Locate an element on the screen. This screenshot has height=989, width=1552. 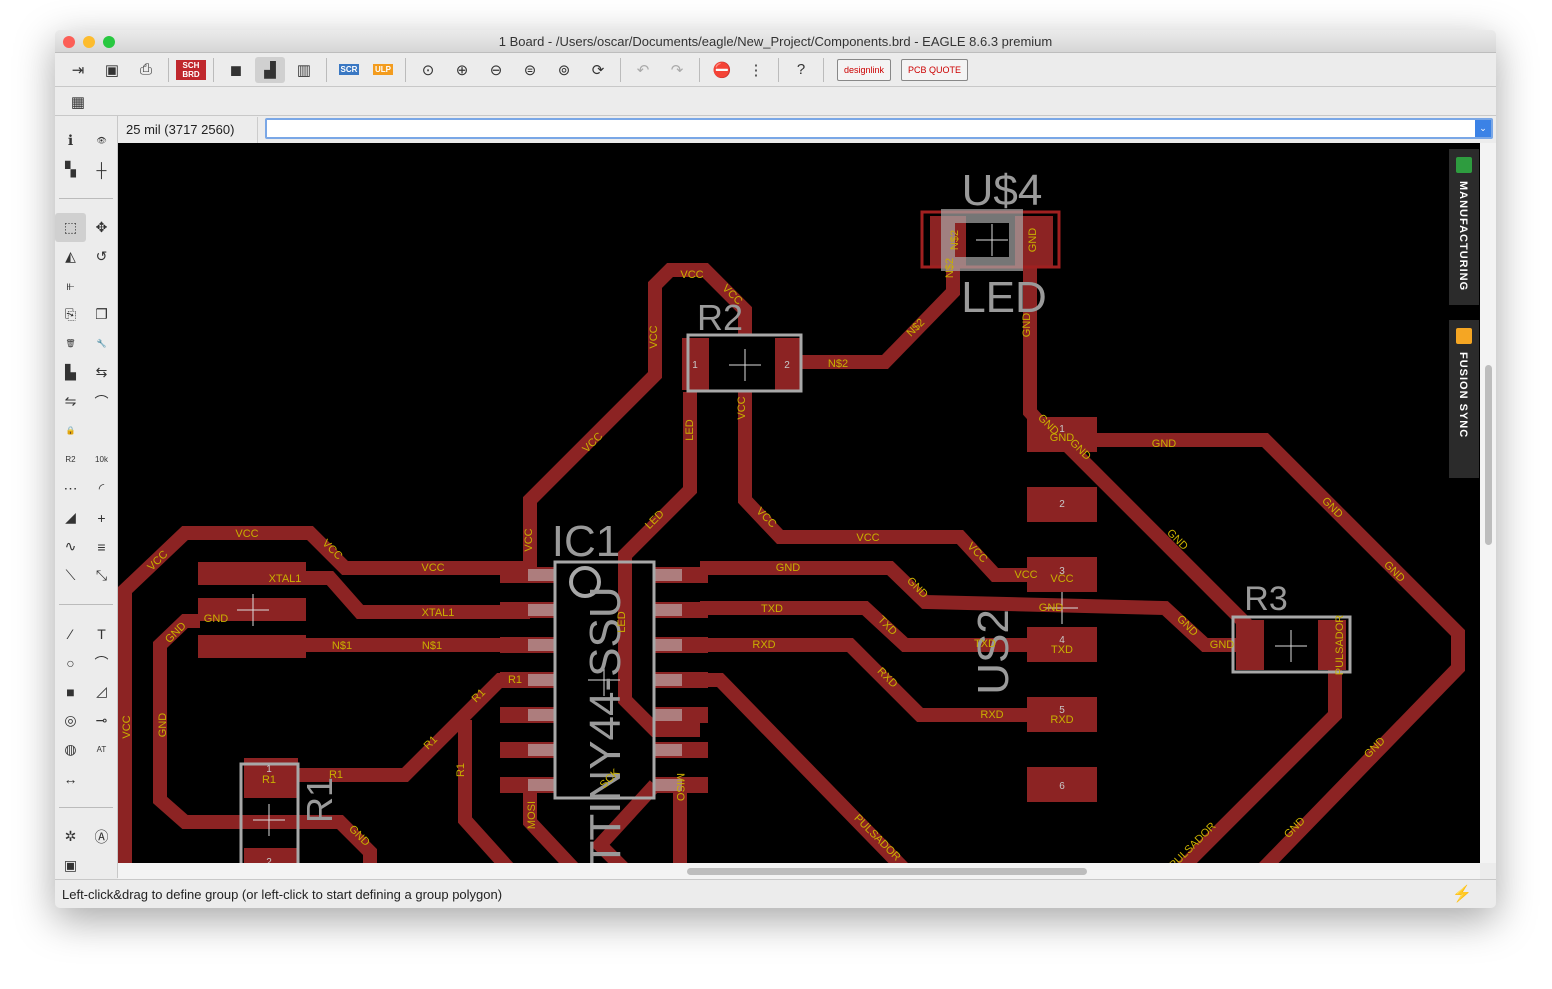
add-icon: ▙ is located at coordinates (70, 372).